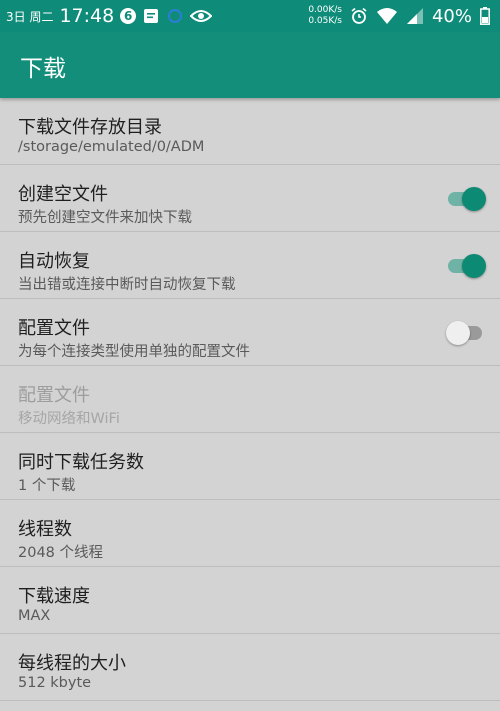  I want to click on signal-icon, so click(415, 16).